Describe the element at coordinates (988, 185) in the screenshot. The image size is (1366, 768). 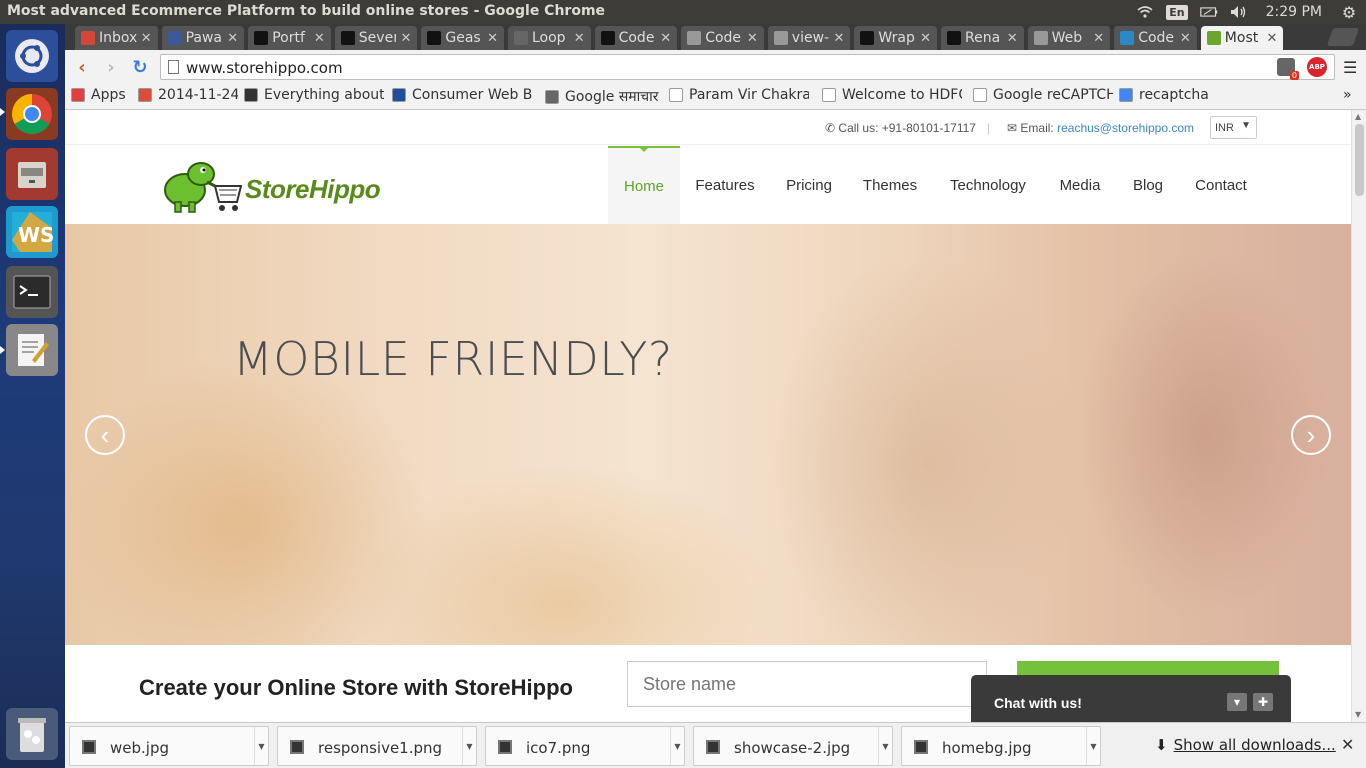
I see `nav-technology: Technology` at that location.